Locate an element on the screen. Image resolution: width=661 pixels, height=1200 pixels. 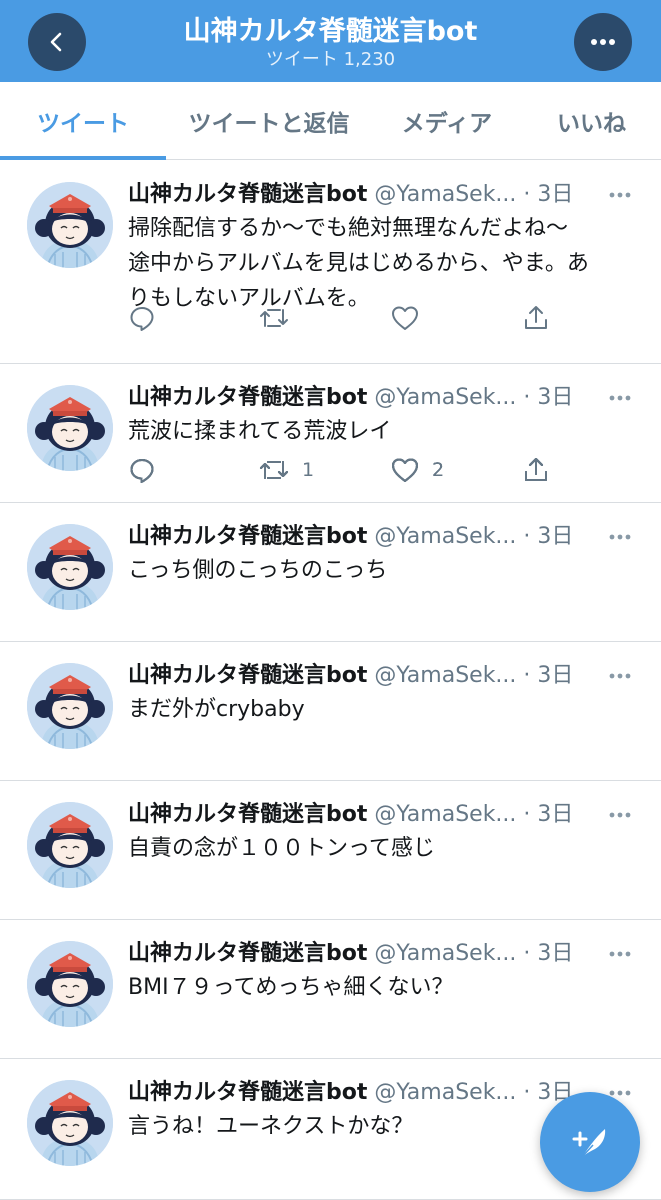
tweet-text: こっち側のこっちのこっち is located at coordinates (378, 570).